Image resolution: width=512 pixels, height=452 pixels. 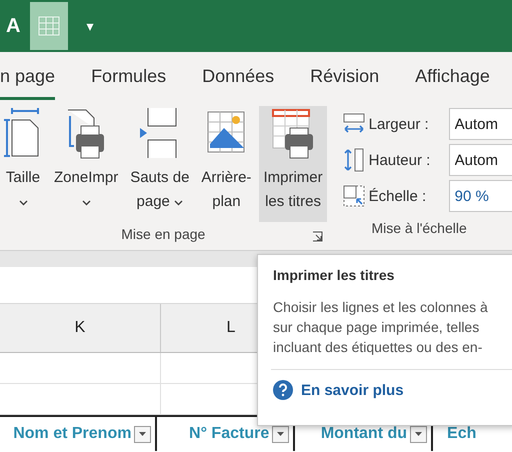 I want to click on ribbon-button: Imprimer les titres, so click(x=293, y=164).